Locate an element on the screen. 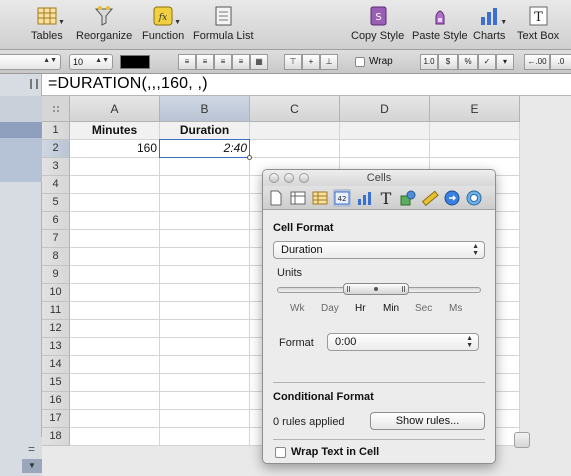  unit-milliseconds: Ms is located at coordinates (456, 308).